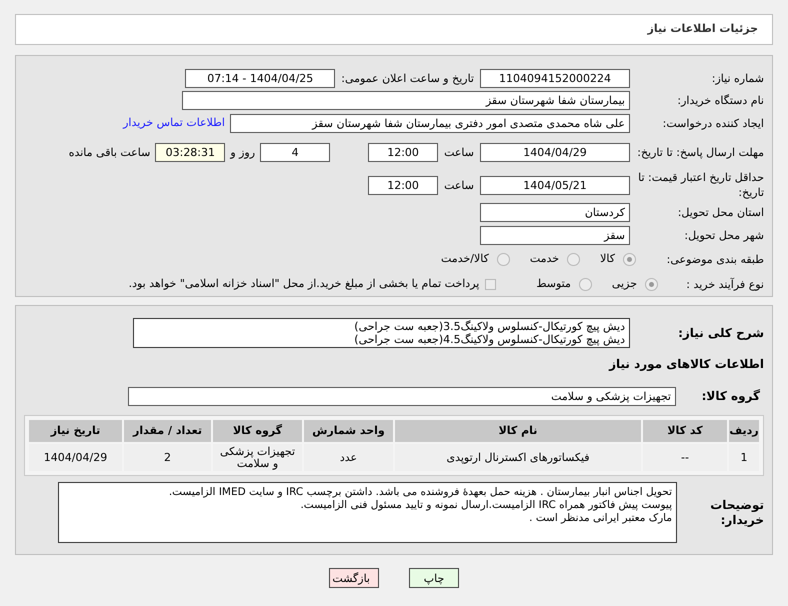 The image size is (788, 606). Describe the element at coordinates (624, 284) in the screenshot. I see `radio-label: جزیی` at that location.